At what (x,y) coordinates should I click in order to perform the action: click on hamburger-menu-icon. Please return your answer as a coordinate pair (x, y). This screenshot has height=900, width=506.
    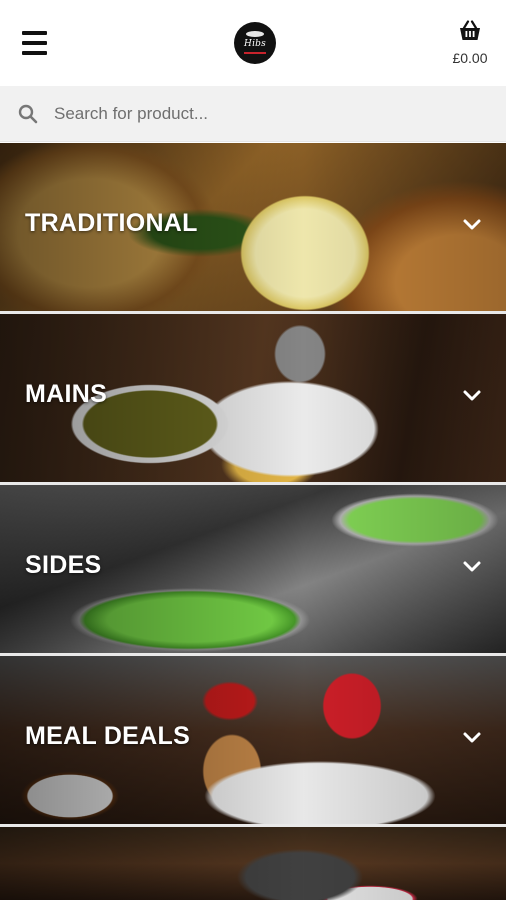
    Looking at the image, I should click on (34, 43).